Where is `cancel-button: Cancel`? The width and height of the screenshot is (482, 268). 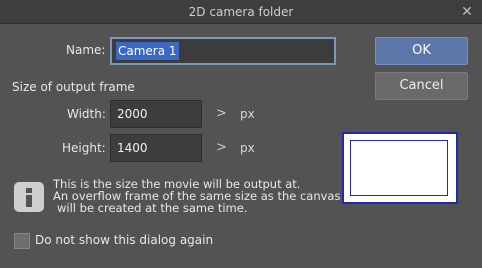
cancel-button: Cancel is located at coordinates (421, 86).